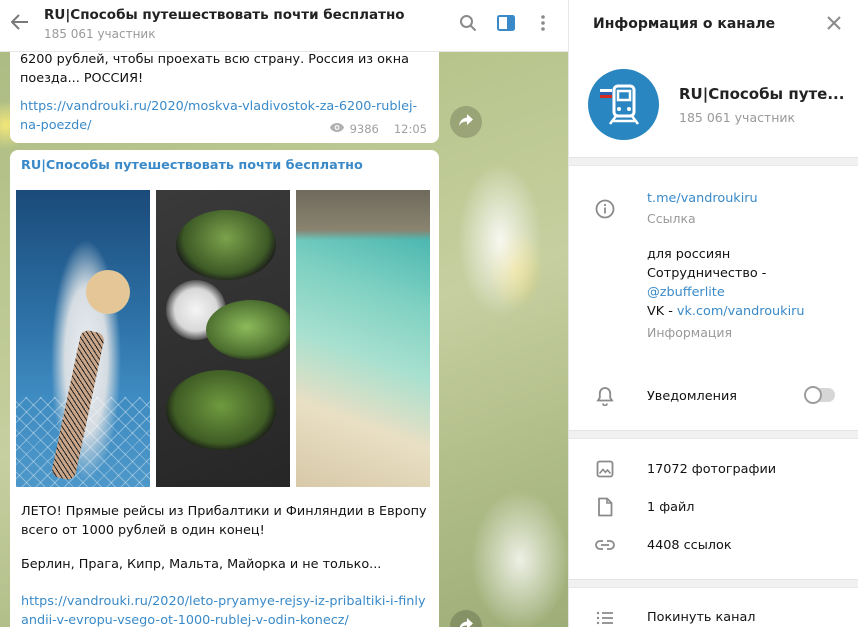 This screenshot has width=858, height=627. I want to click on panel-title: Информация о канале, so click(684, 24).